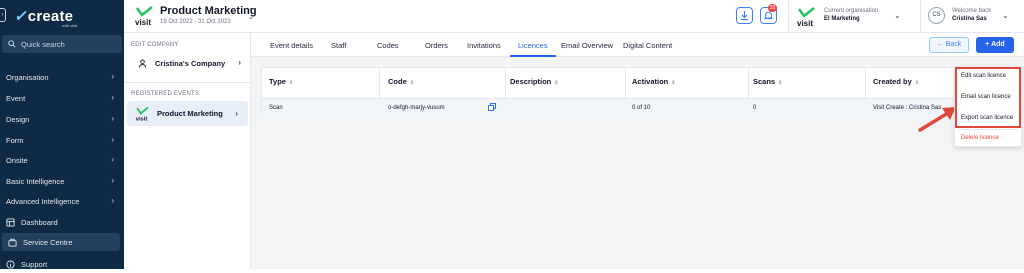 Image resolution: width=1024 pixels, height=273 pixels. Describe the element at coordinates (896, 81) in the screenshot. I see `column-header-created-by: Created by ⇕` at that location.